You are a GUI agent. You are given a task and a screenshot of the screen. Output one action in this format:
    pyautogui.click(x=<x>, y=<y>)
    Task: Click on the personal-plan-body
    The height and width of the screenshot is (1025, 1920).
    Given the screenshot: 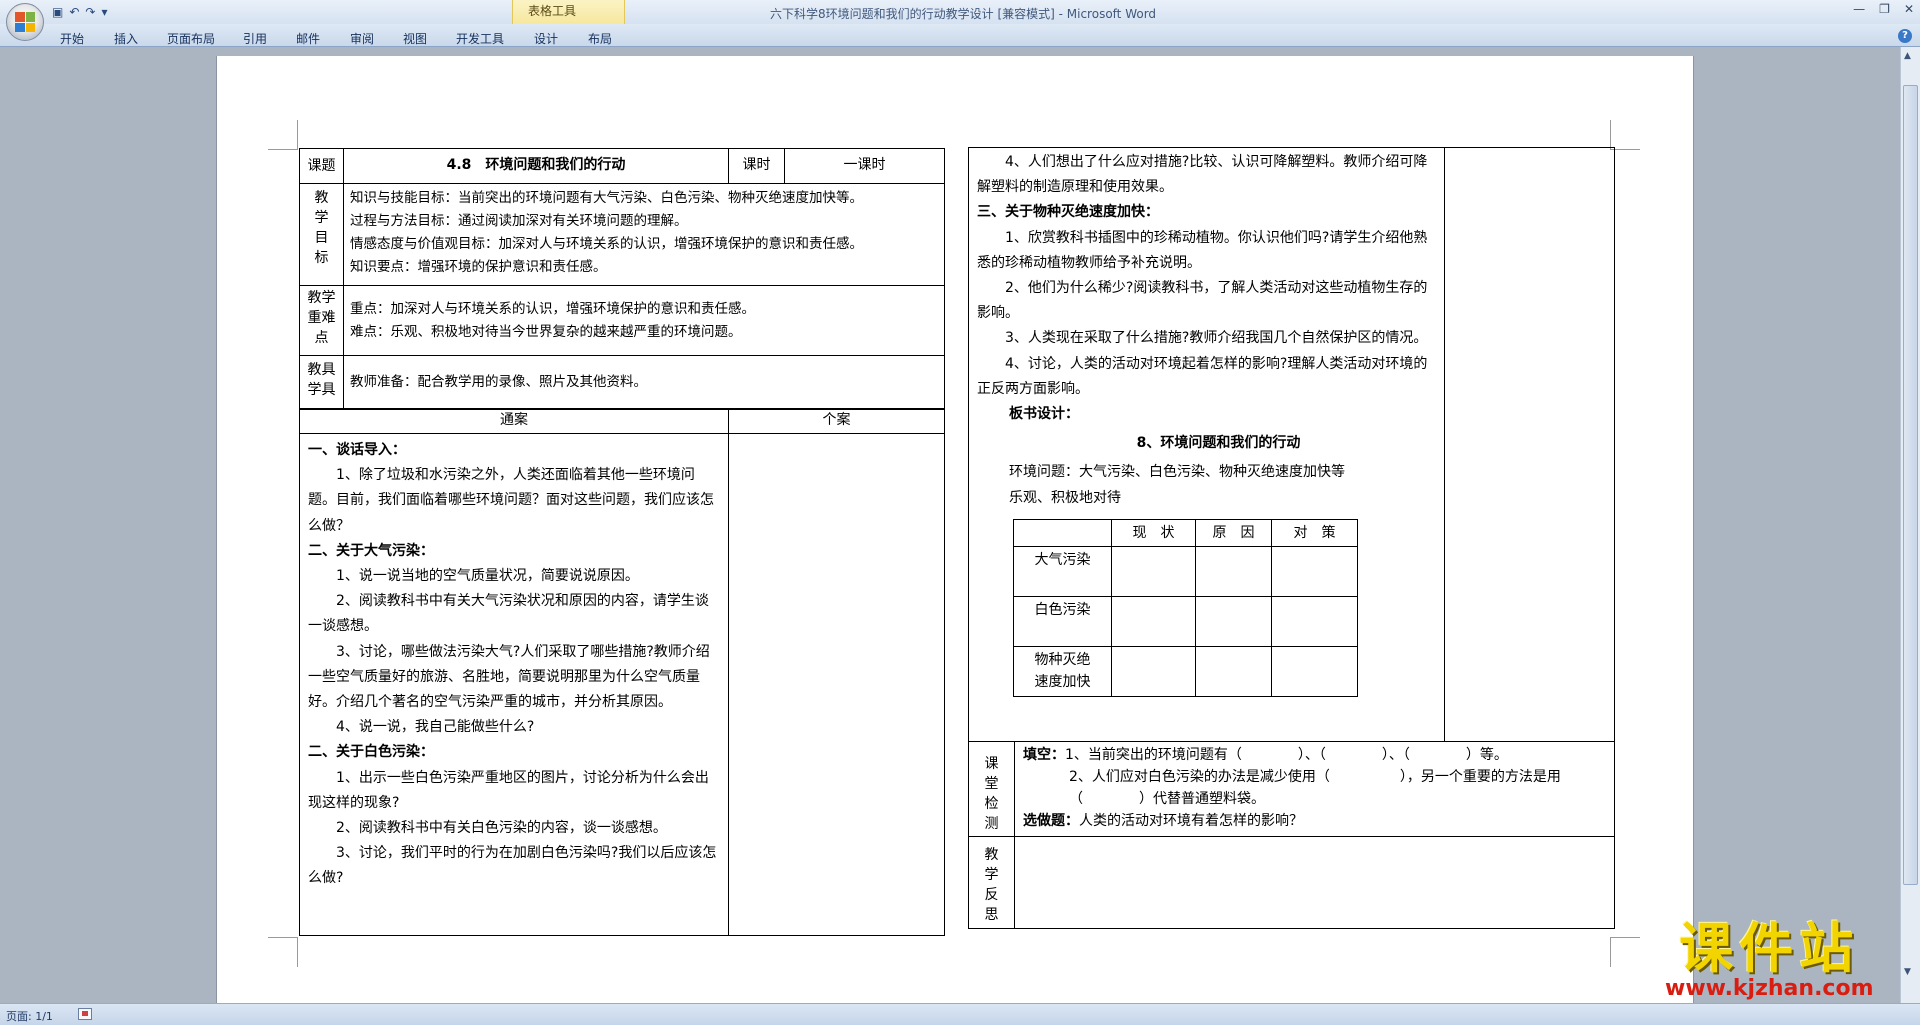 What is the action you would take?
    pyautogui.click(x=836, y=684)
    